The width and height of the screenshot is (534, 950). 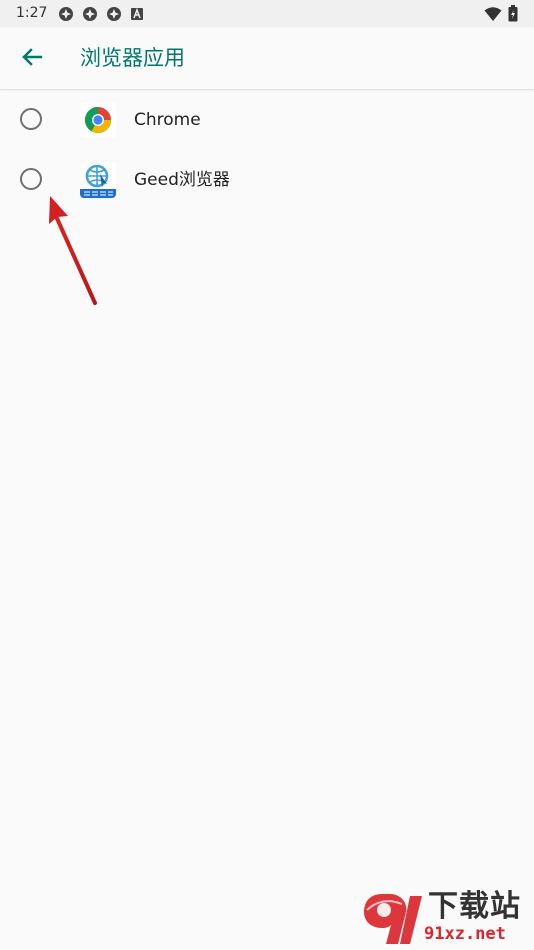 What do you see at coordinates (267, 58) in the screenshot?
I see `app-bar: 浏览器应用` at bounding box center [267, 58].